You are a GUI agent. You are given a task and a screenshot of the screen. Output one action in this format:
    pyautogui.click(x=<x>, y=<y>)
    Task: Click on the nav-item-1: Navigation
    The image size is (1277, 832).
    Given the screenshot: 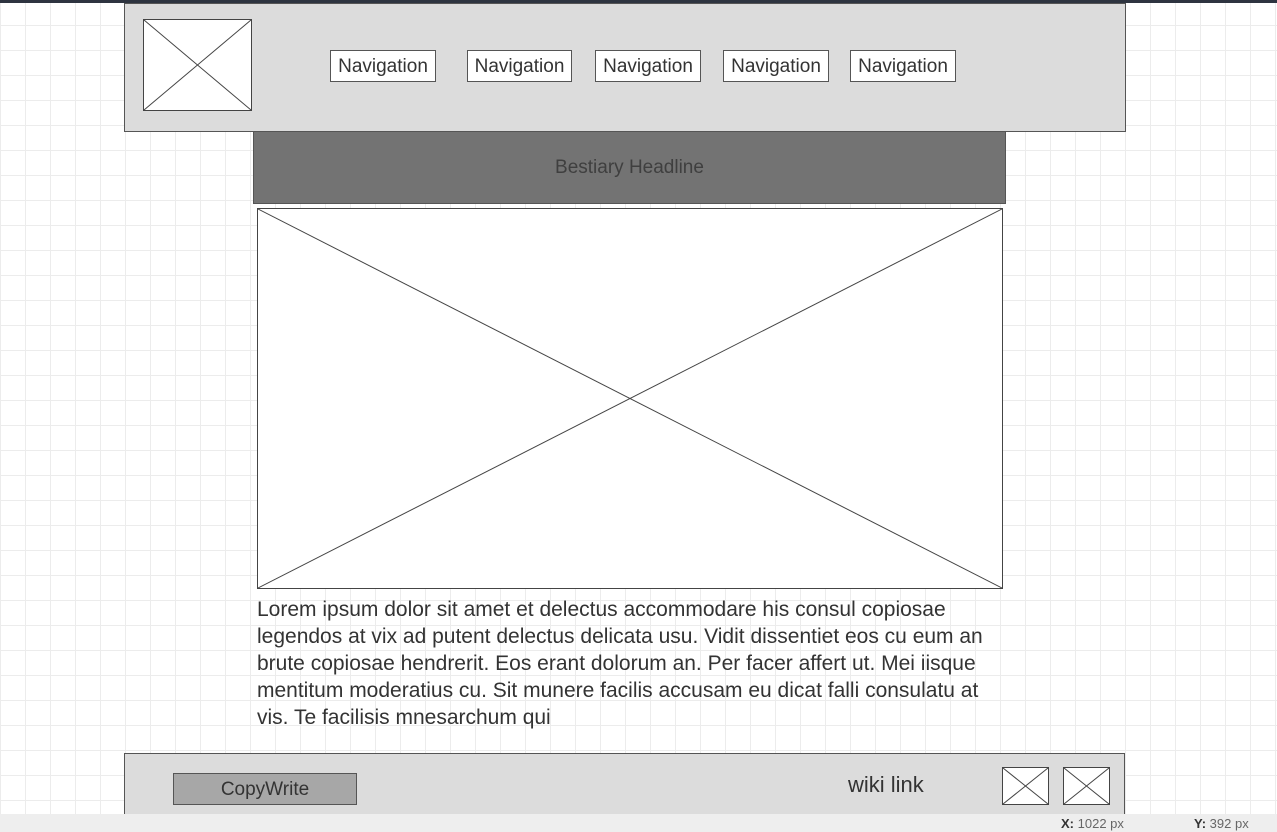 What is the action you would take?
    pyautogui.click(x=383, y=66)
    